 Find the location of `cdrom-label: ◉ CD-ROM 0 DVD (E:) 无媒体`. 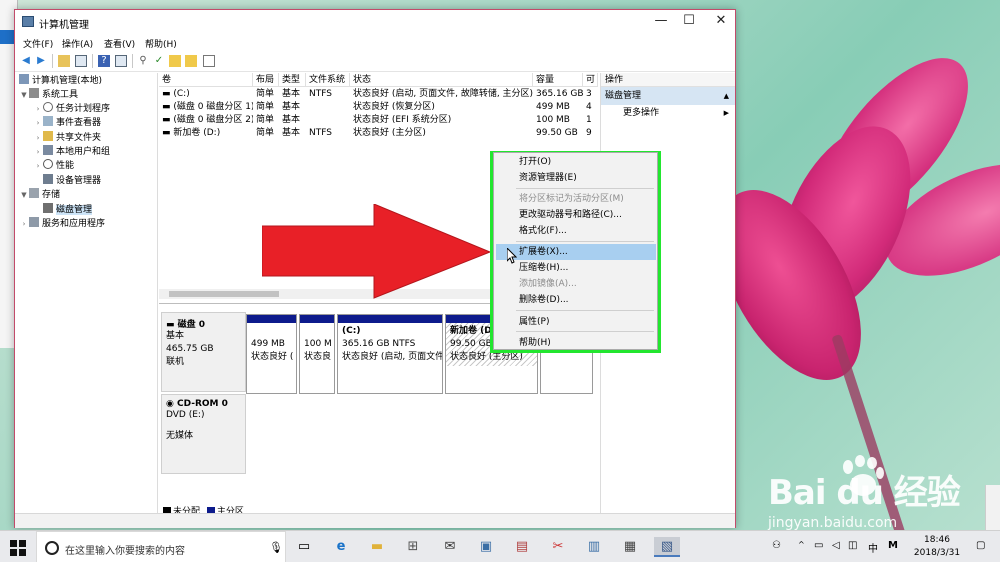

cdrom-label: ◉ CD-ROM 0 DVD (E:) 无媒体 is located at coordinates (203, 434).